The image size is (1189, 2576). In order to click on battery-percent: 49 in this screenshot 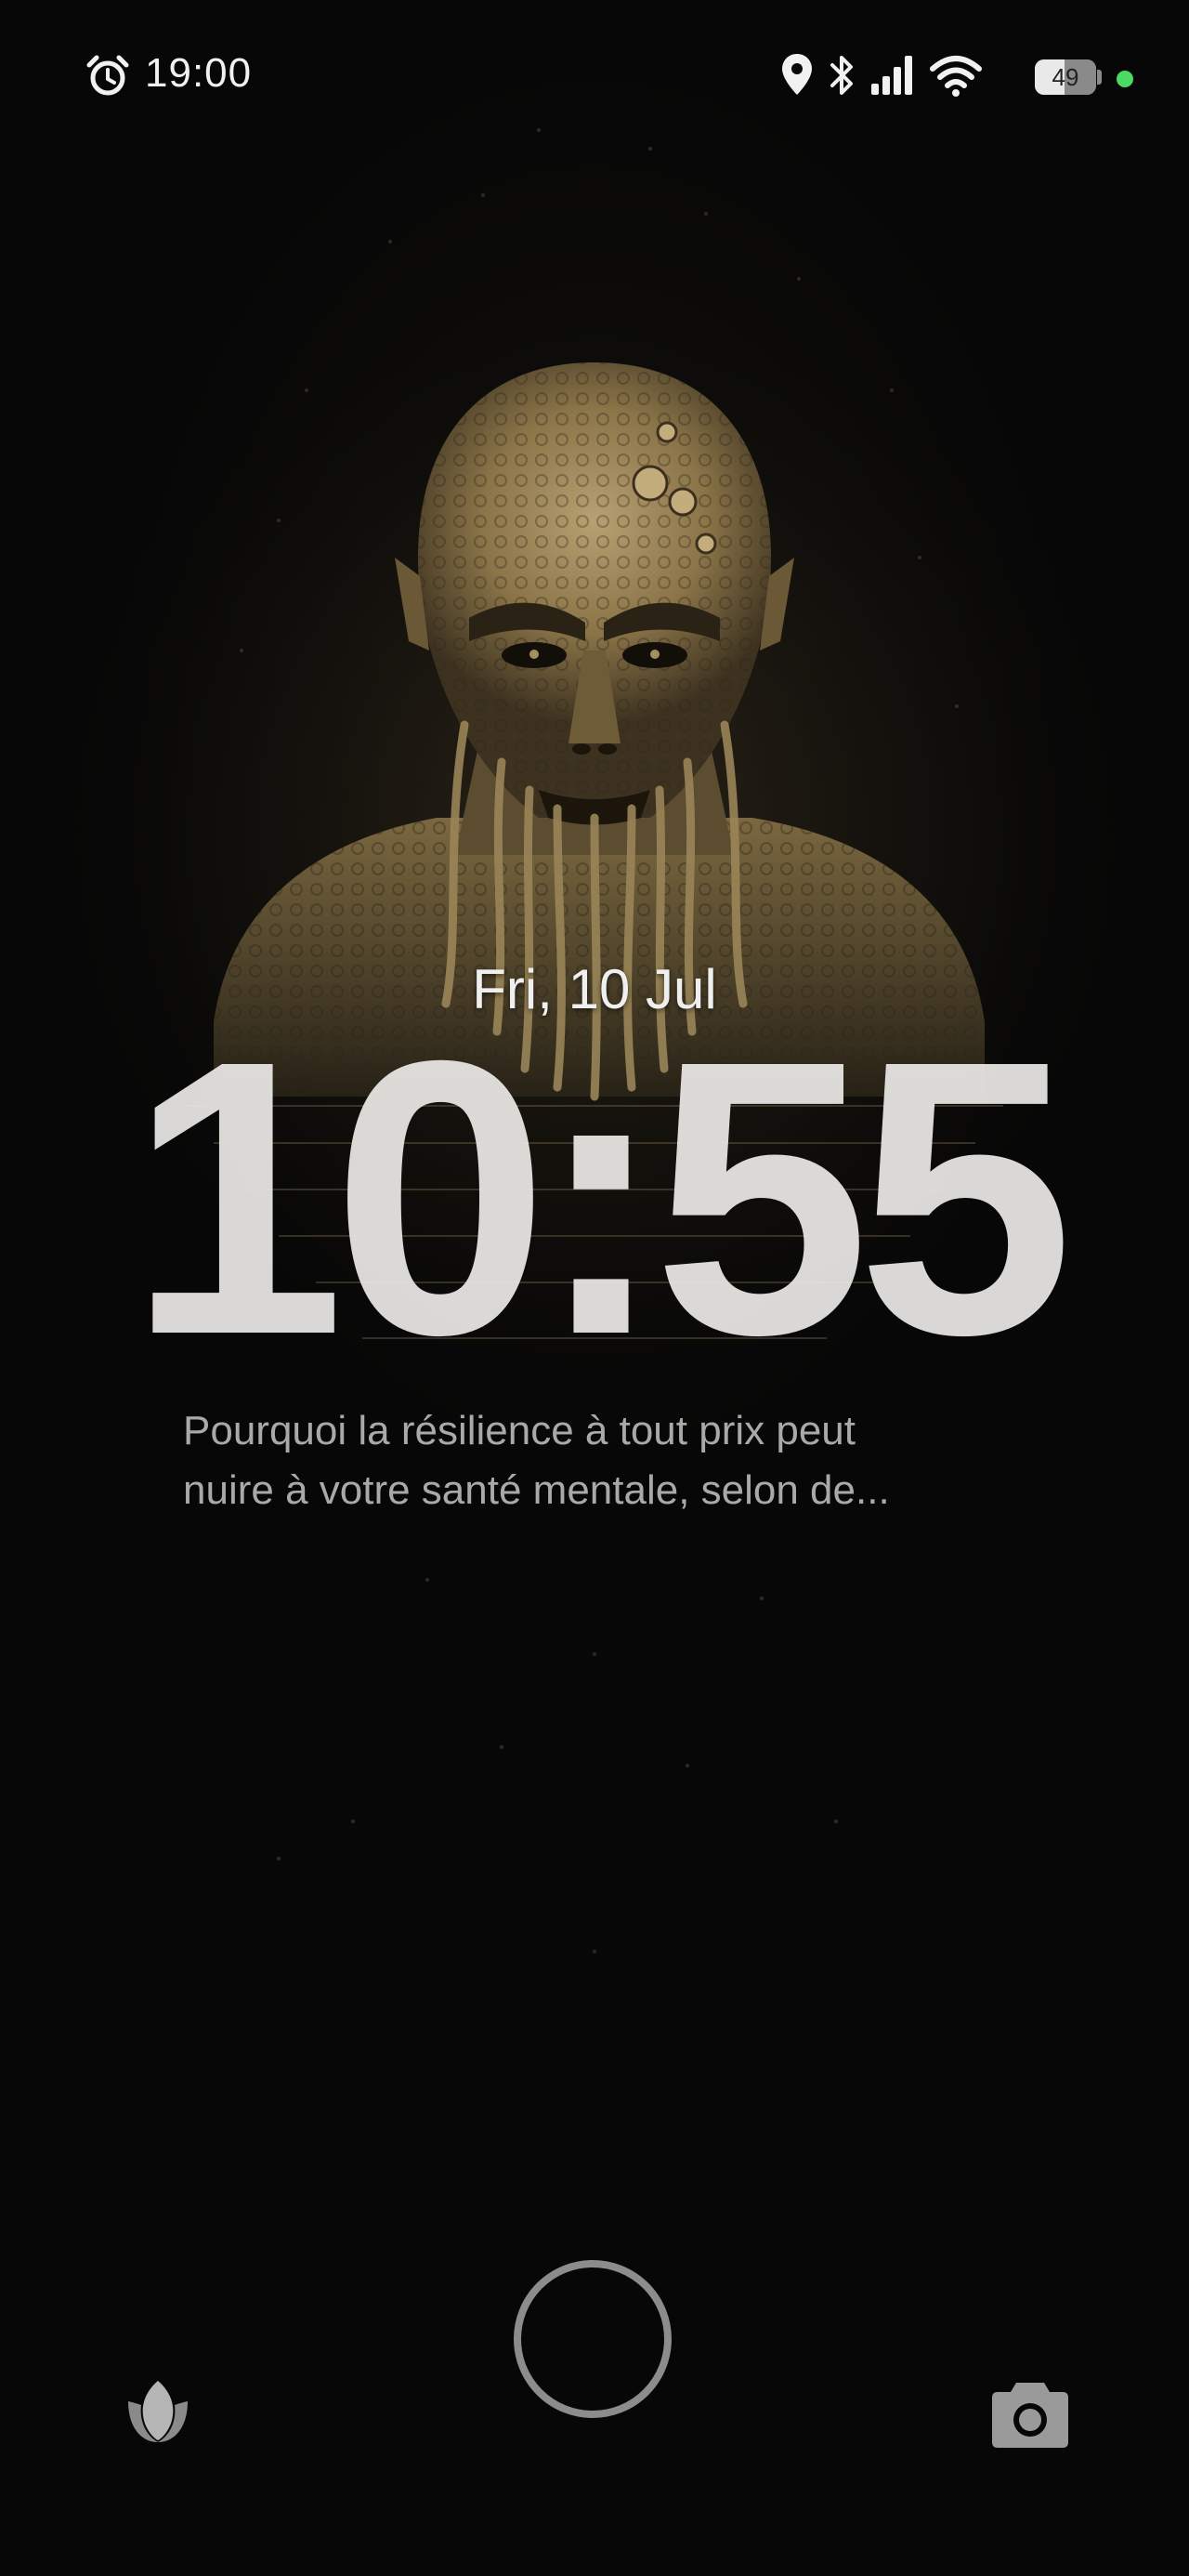, I will do `click(1065, 77)`.